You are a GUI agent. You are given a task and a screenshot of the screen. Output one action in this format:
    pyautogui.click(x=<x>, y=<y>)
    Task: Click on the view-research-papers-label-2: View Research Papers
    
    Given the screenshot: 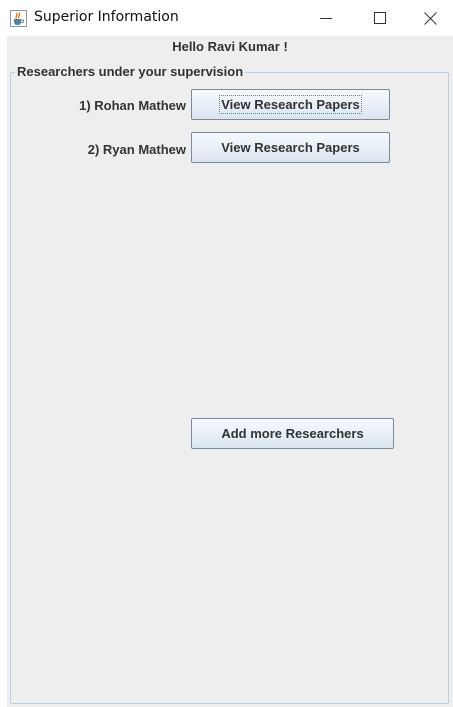 What is the action you would take?
    pyautogui.click(x=290, y=147)
    